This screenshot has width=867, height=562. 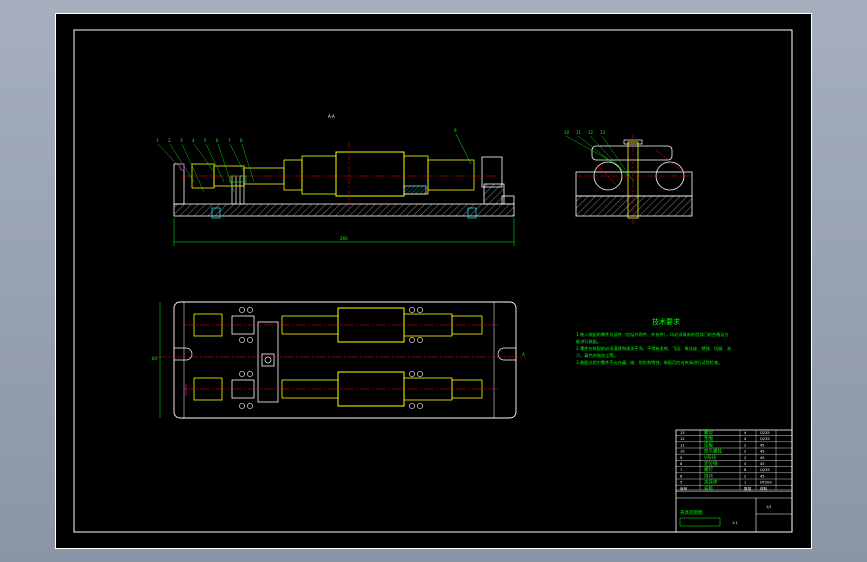 What do you see at coordinates (597, 355) in the screenshot?
I see `tech-req-line: 污、着色剂和灰尘等。` at bounding box center [597, 355].